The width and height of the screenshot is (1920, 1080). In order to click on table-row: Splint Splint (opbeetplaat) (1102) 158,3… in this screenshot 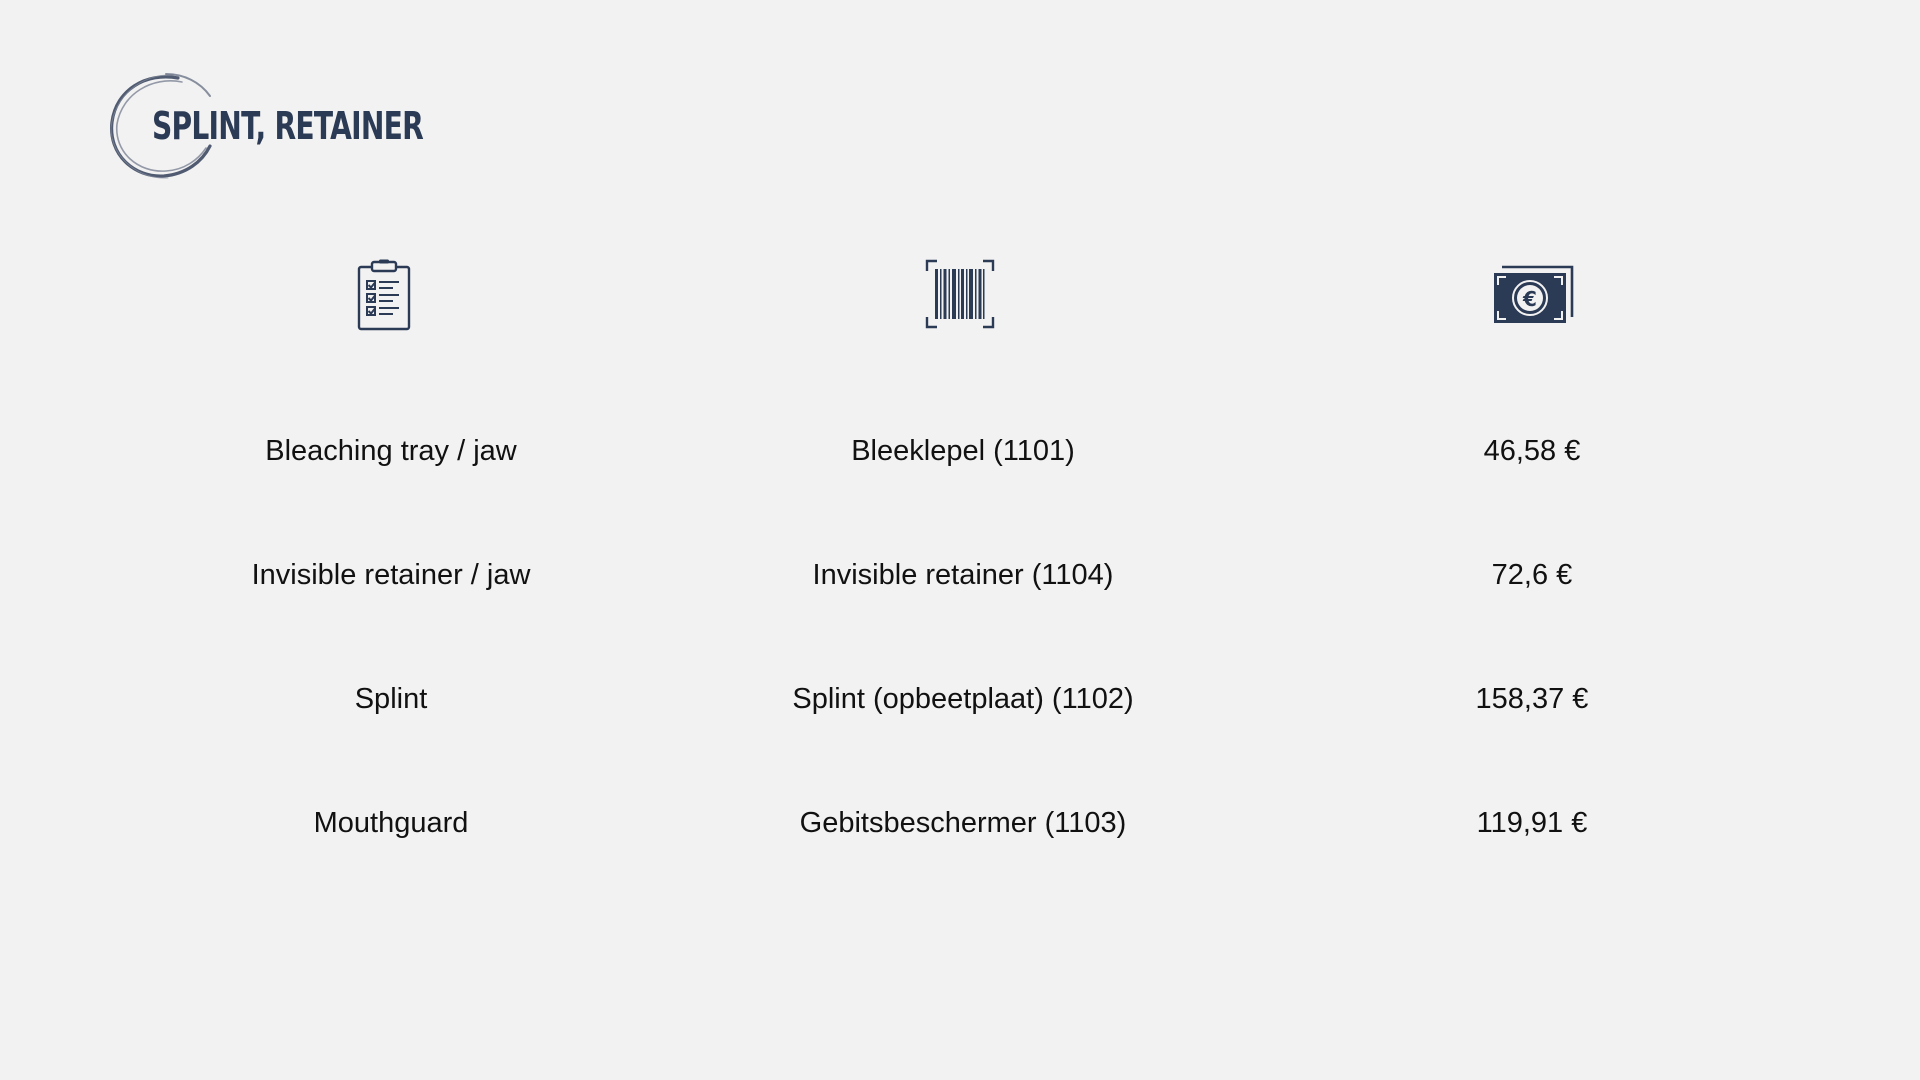, I will do `click(960, 699)`.